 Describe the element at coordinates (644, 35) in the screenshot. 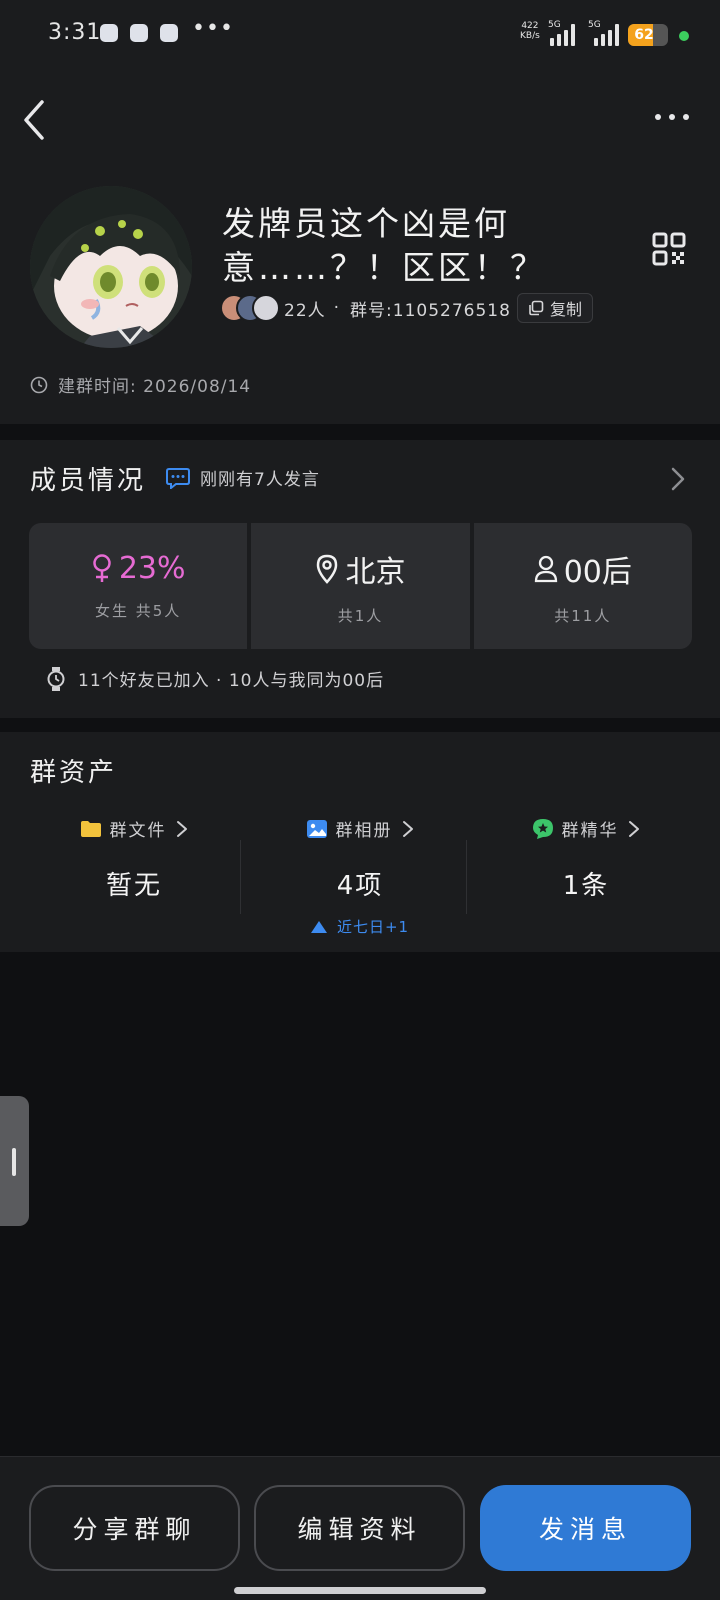

I see `battery-level: 62` at that location.